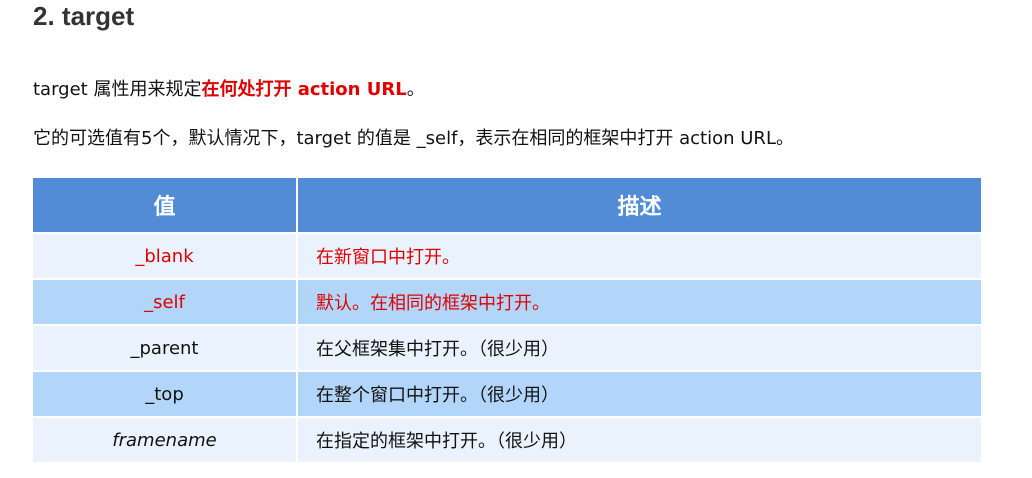  What do you see at coordinates (639, 205) in the screenshot?
I see `header-description: 描述` at bounding box center [639, 205].